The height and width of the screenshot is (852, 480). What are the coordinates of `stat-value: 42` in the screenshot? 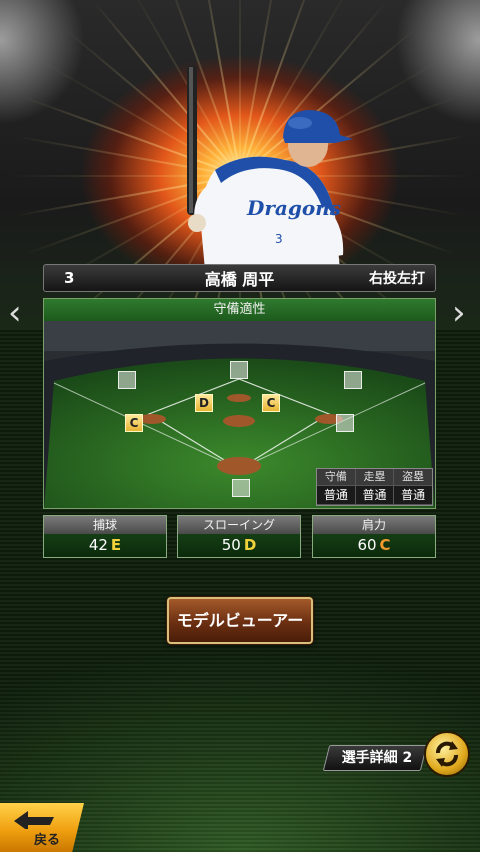 It's located at (98, 545).